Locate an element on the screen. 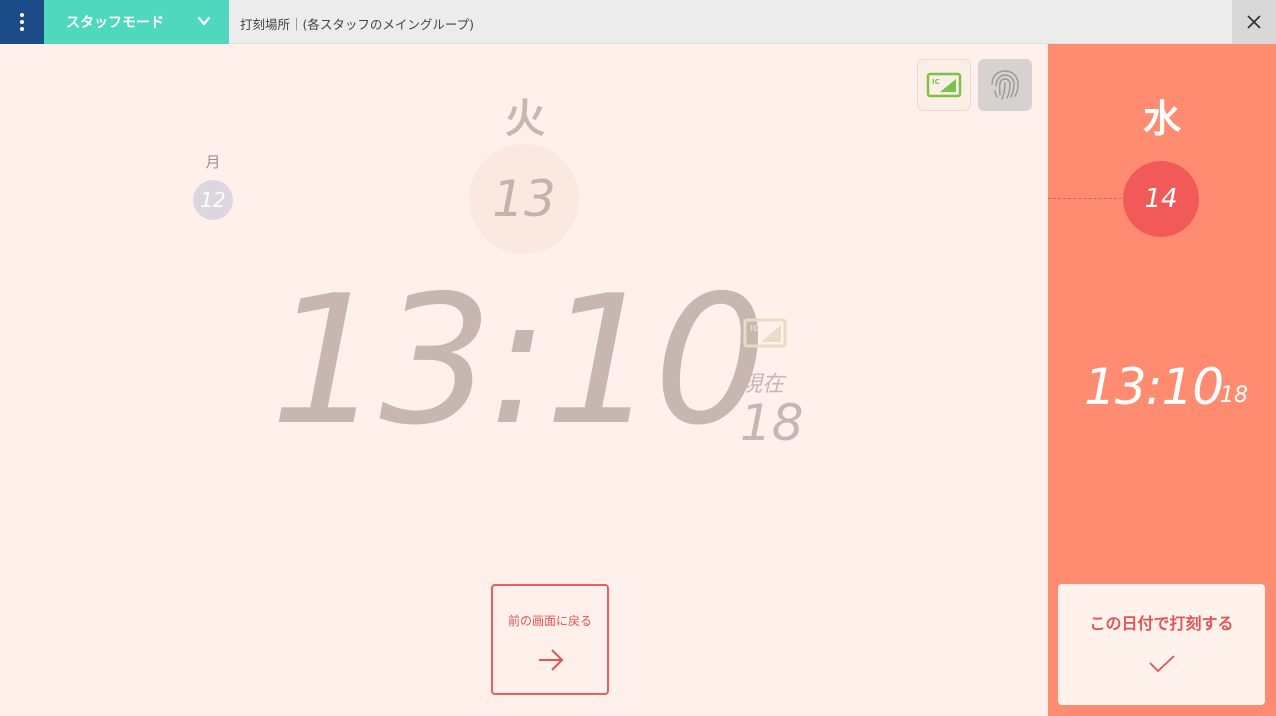 The image size is (1276, 716). close-button is located at coordinates (1254, 22).